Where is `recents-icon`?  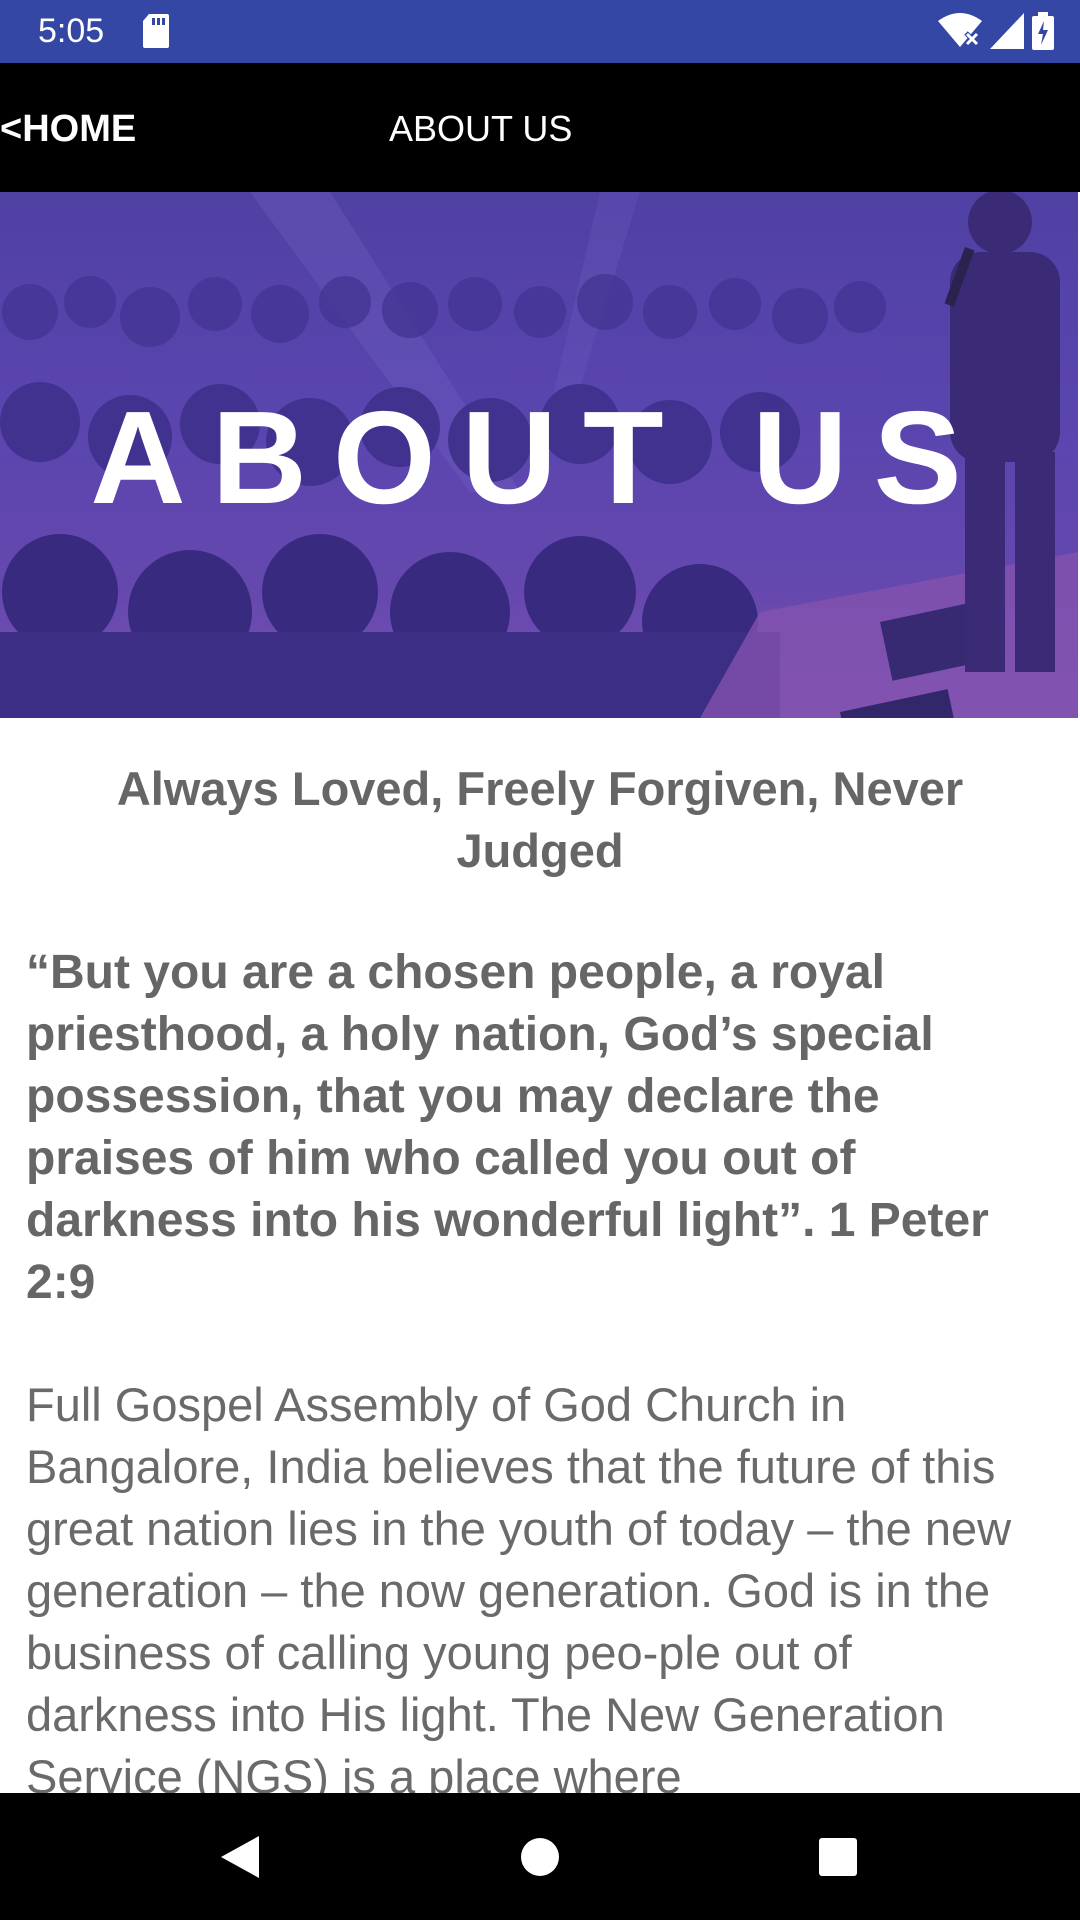
recents-icon is located at coordinates (838, 1856).